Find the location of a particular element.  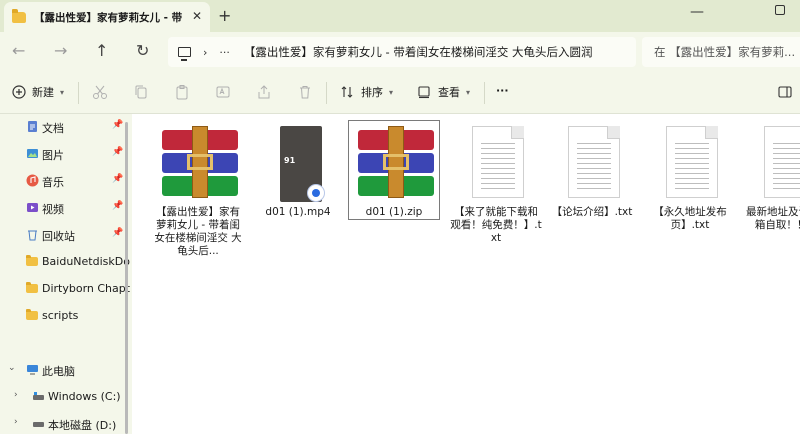

details-pane-icon is located at coordinates (785, 92).